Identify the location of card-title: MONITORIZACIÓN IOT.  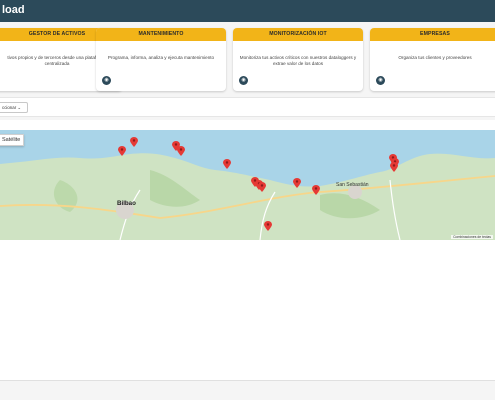
(298, 34).